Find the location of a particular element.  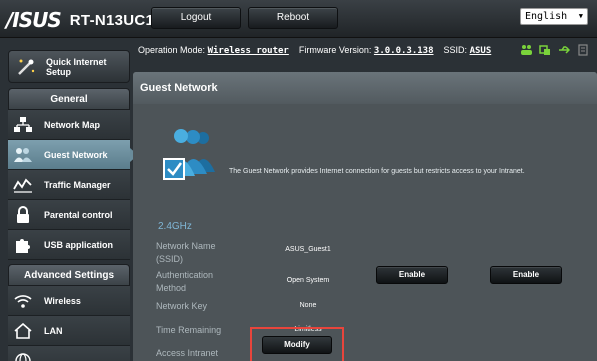

firmware-label: Firmware Version: is located at coordinates (335, 50).